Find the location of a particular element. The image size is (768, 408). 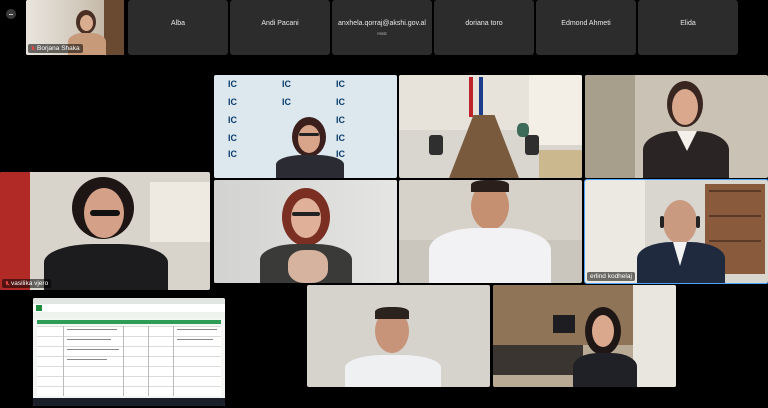

participant-tile-host: anxhela.qorraj@akshi.gov.al Host is located at coordinates (382, 27).